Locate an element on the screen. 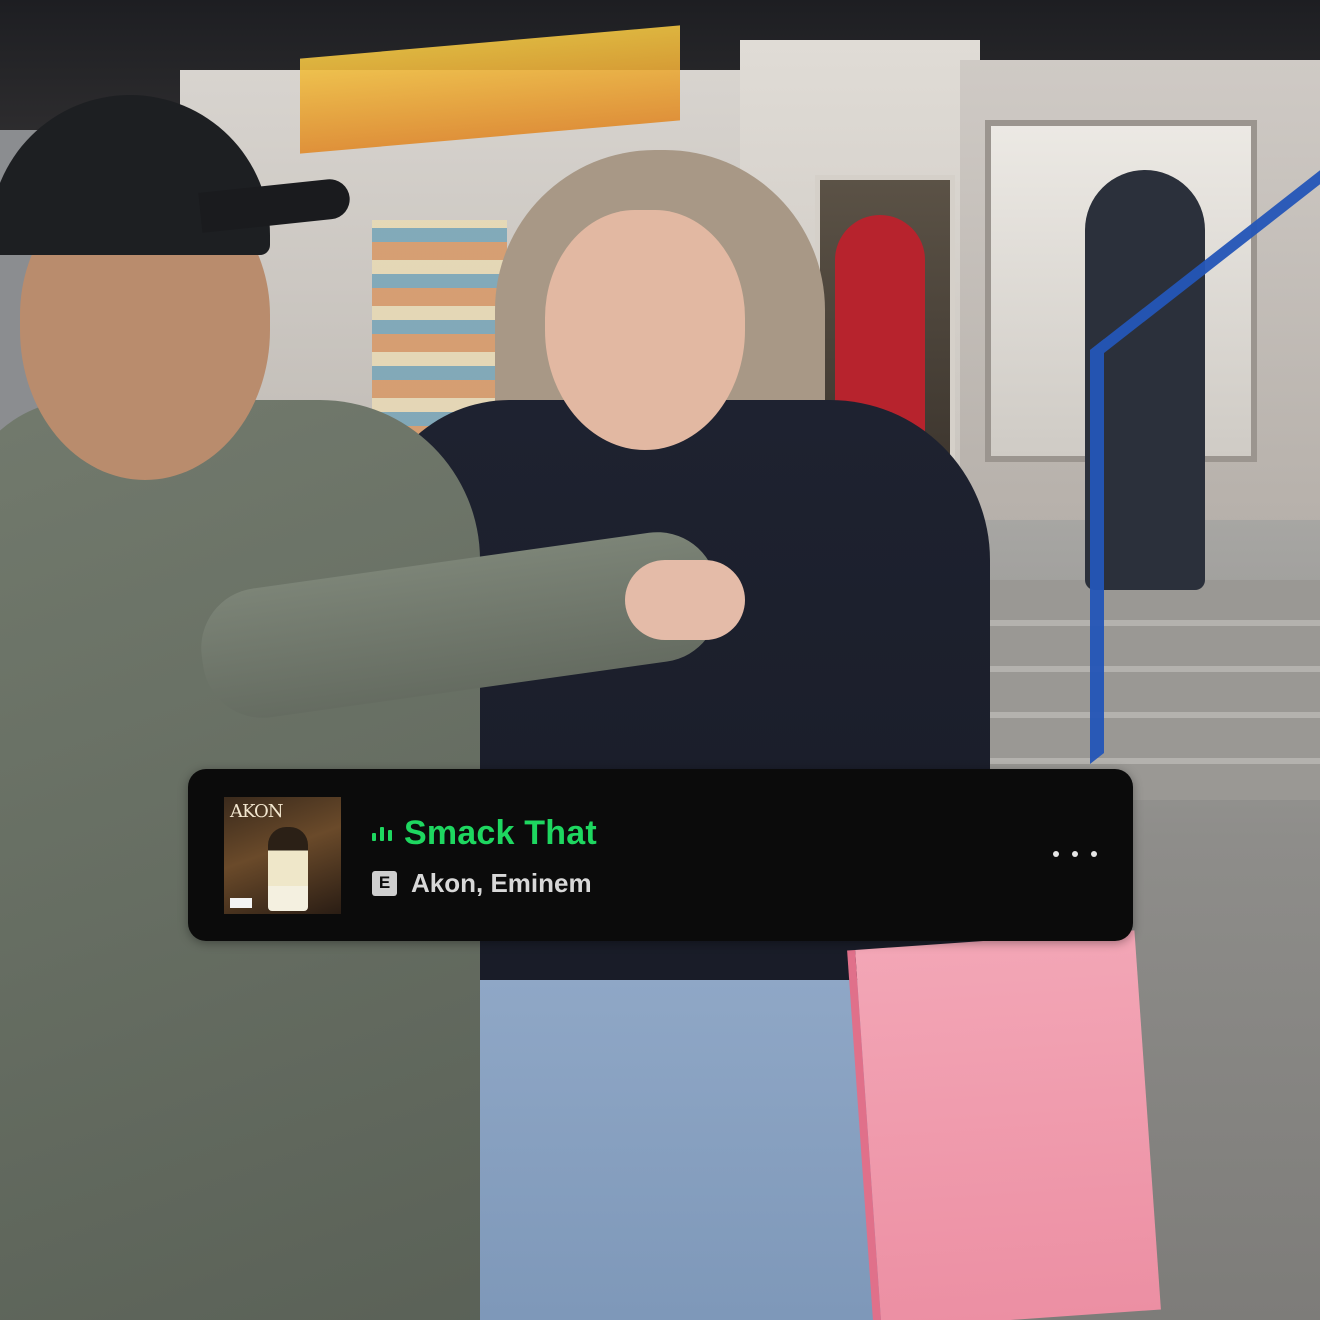  track-title: Smack That is located at coordinates (500, 833).